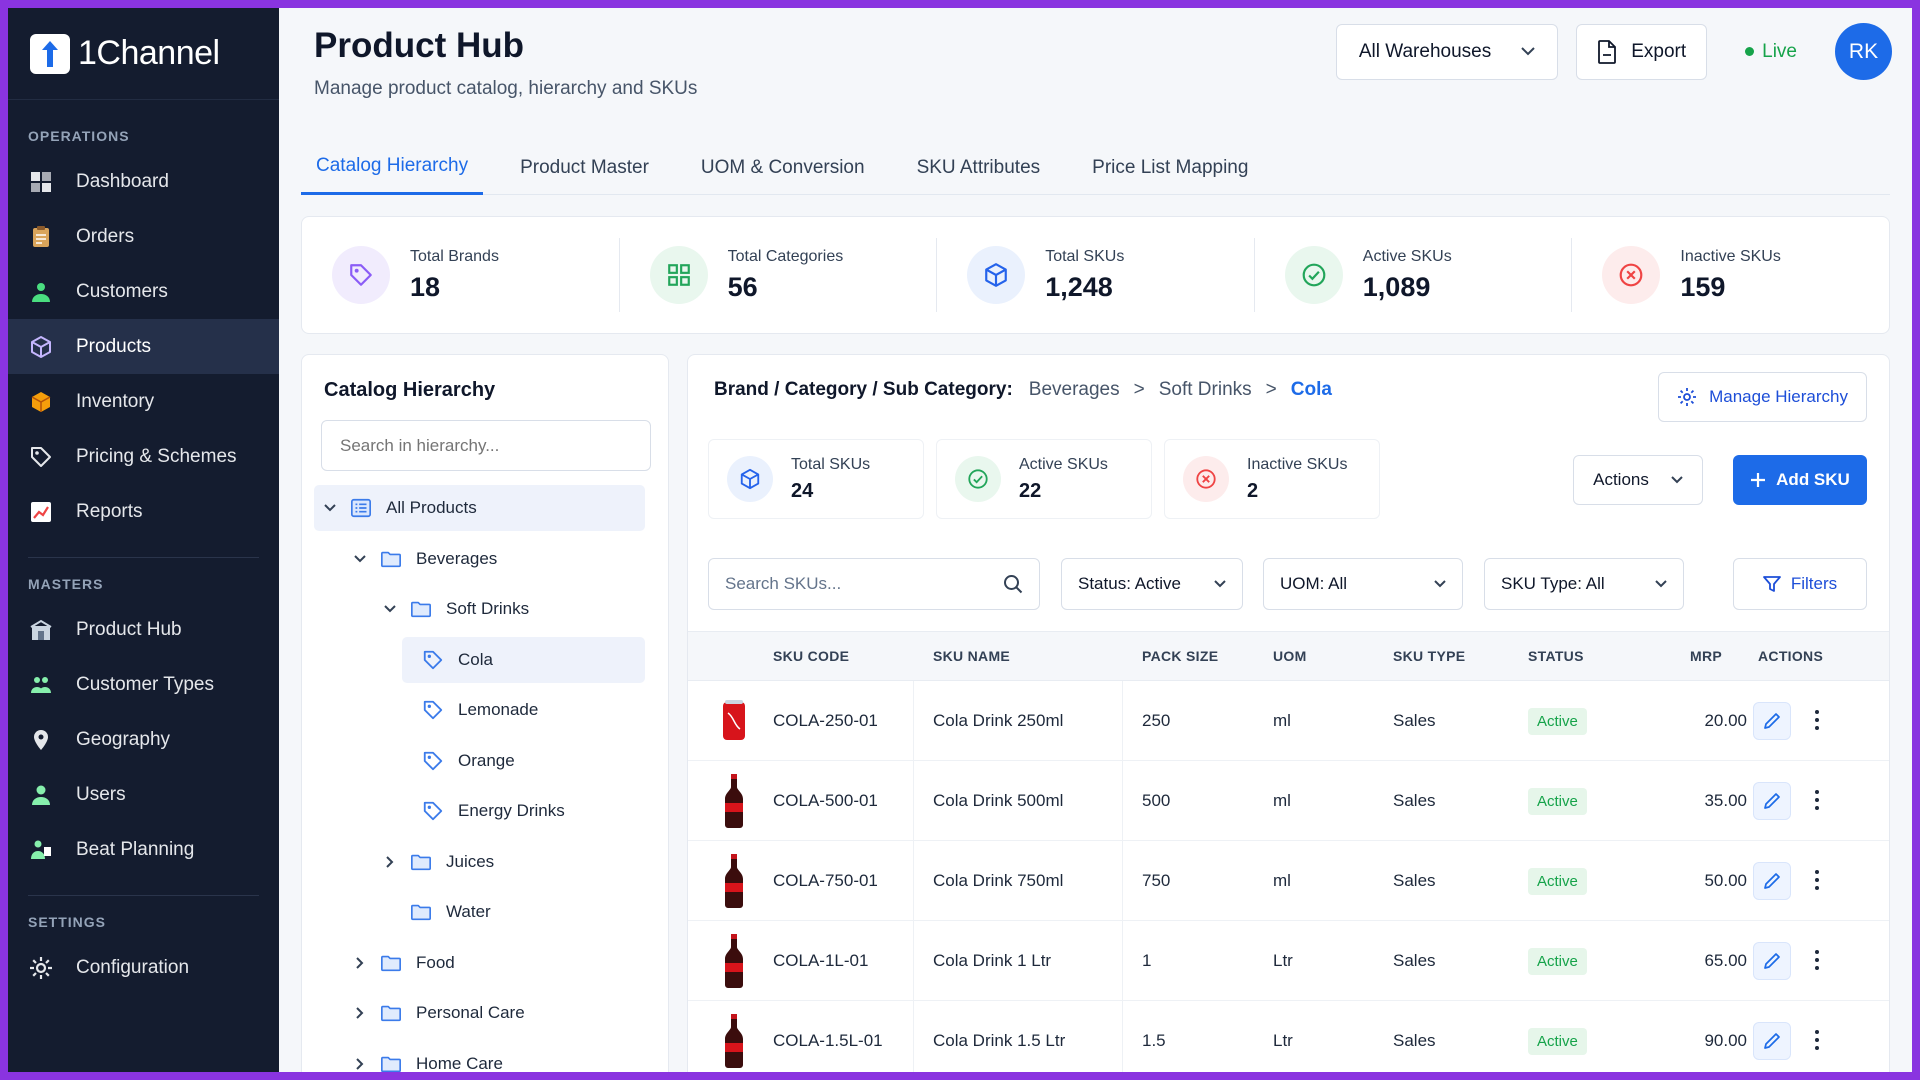 The height and width of the screenshot is (1080, 1920). I want to click on cell-pack: 1.5, so click(1154, 1040).